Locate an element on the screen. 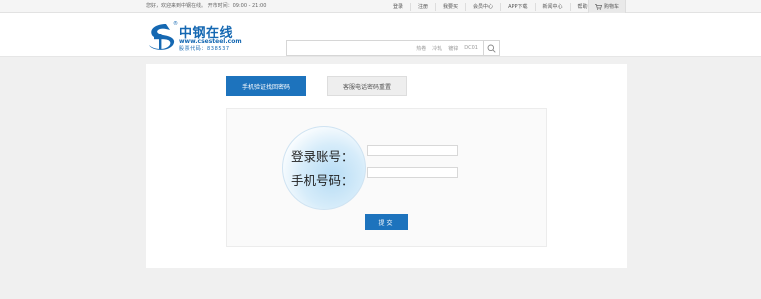 The width and height of the screenshot is (761, 299). search-button is located at coordinates (491, 48).